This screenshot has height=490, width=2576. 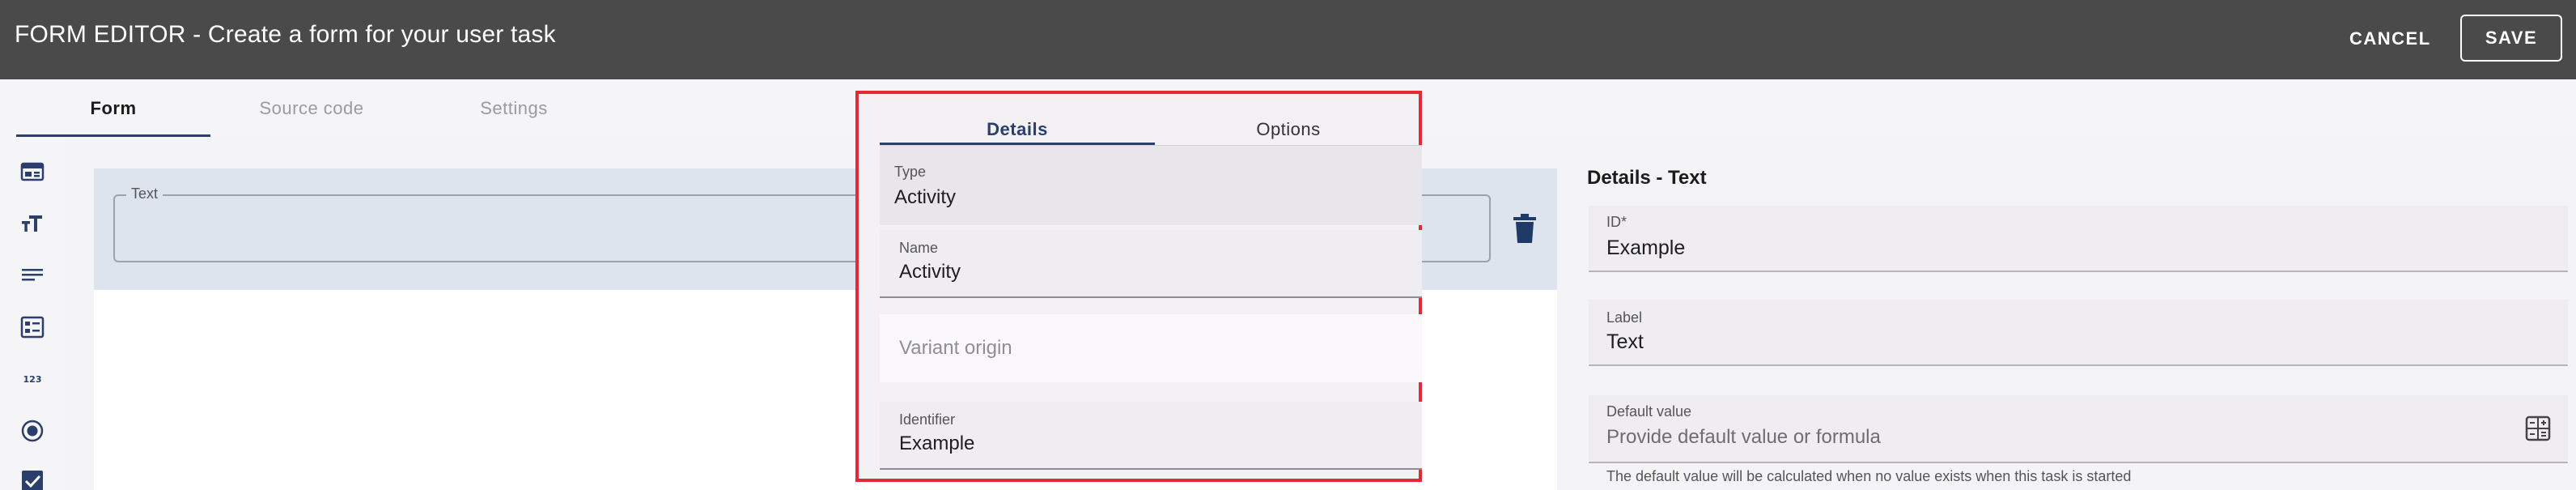 What do you see at coordinates (927, 419) in the screenshot?
I see `identifier-label: Identifier` at bounding box center [927, 419].